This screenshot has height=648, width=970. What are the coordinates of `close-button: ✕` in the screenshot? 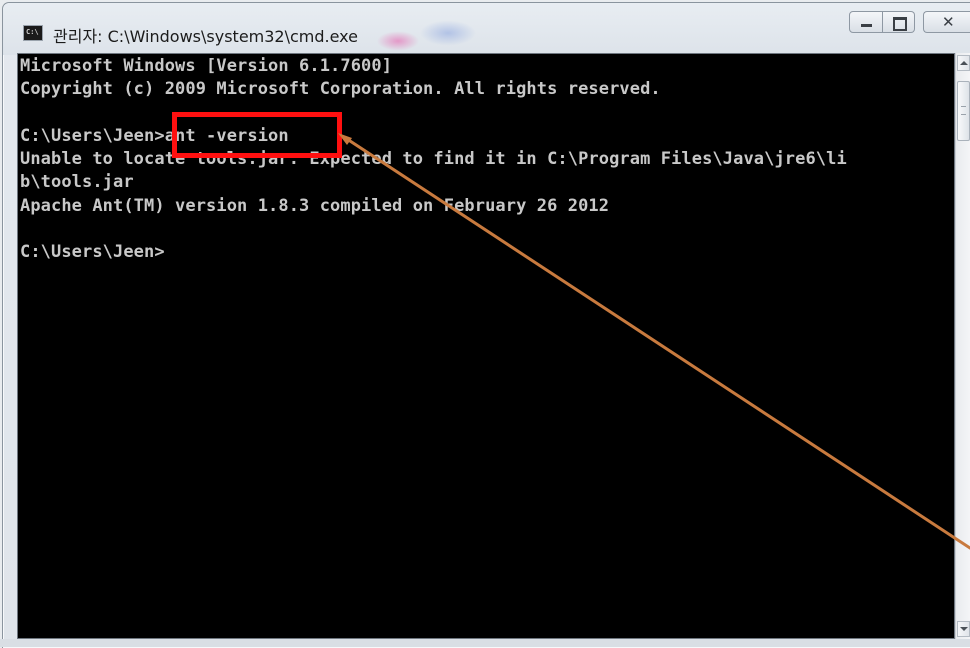 It's located at (946, 22).